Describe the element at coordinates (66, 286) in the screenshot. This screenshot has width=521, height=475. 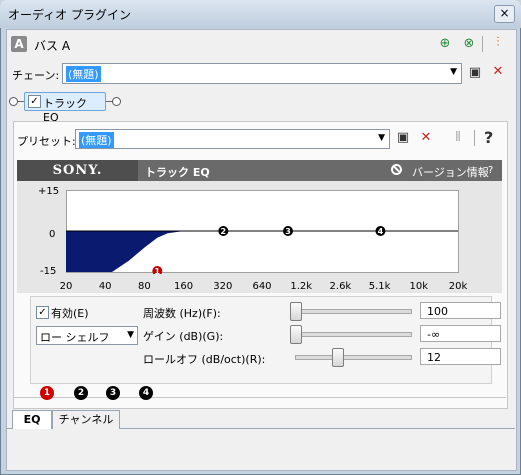
I see `x-tick-label: 20` at that location.